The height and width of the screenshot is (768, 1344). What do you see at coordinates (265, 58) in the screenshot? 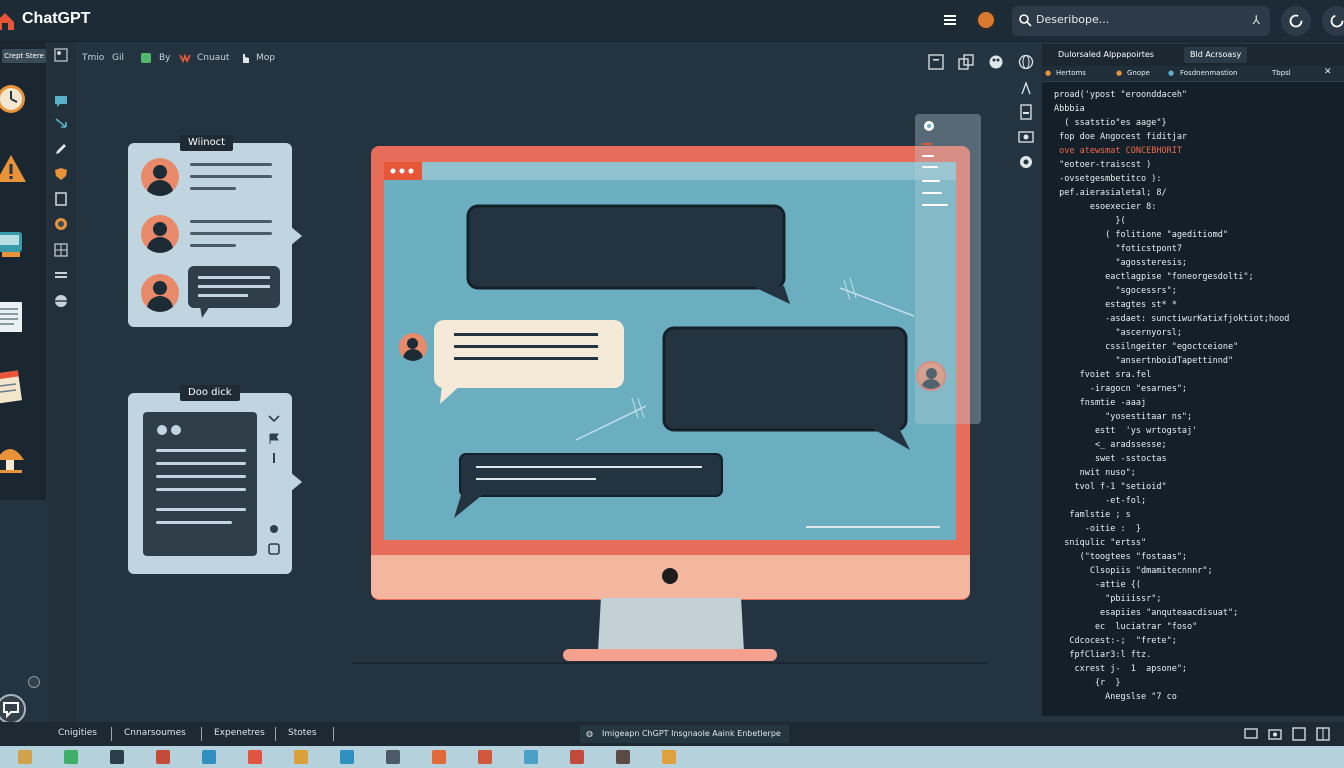
I see `toolbar-item-mop: Mop` at bounding box center [265, 58].